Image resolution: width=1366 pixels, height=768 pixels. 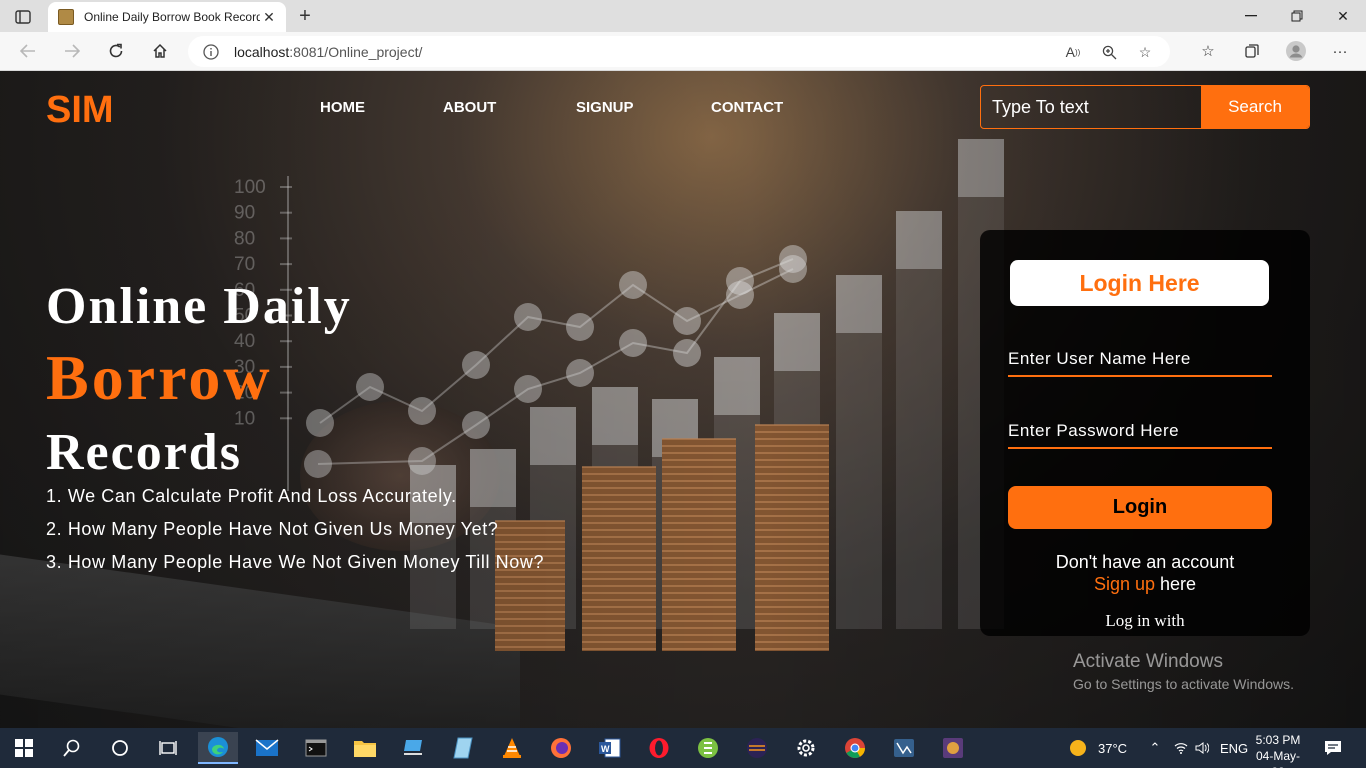 I want to click on url-host: localhost, so click(x=262, y=51).